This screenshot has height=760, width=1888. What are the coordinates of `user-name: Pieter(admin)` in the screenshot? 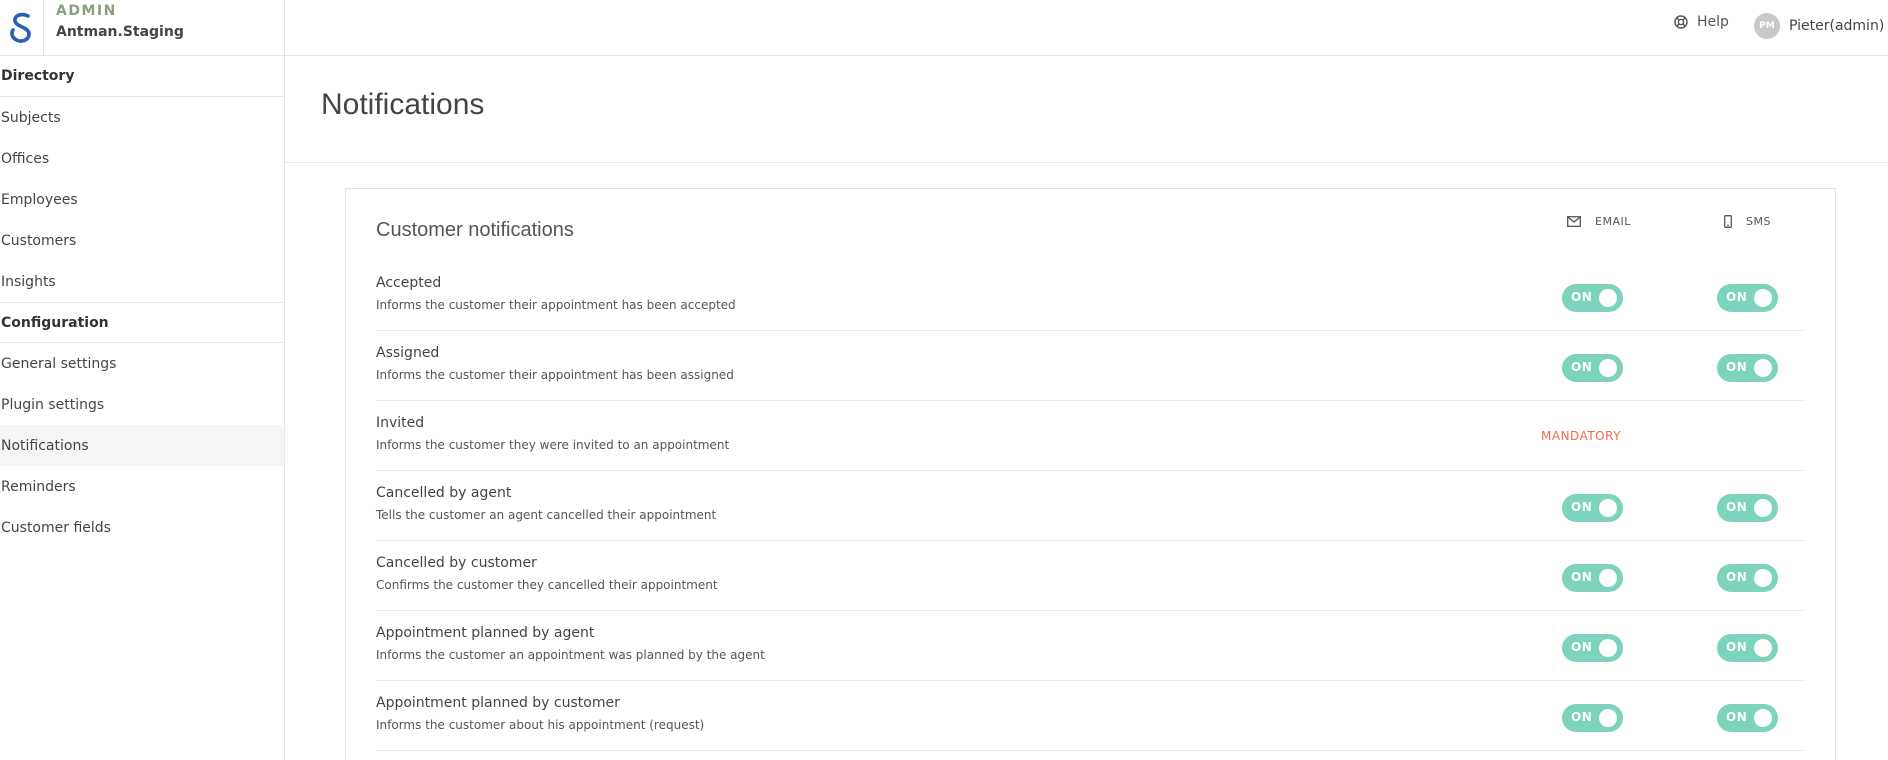 It's located at (1837, 26).